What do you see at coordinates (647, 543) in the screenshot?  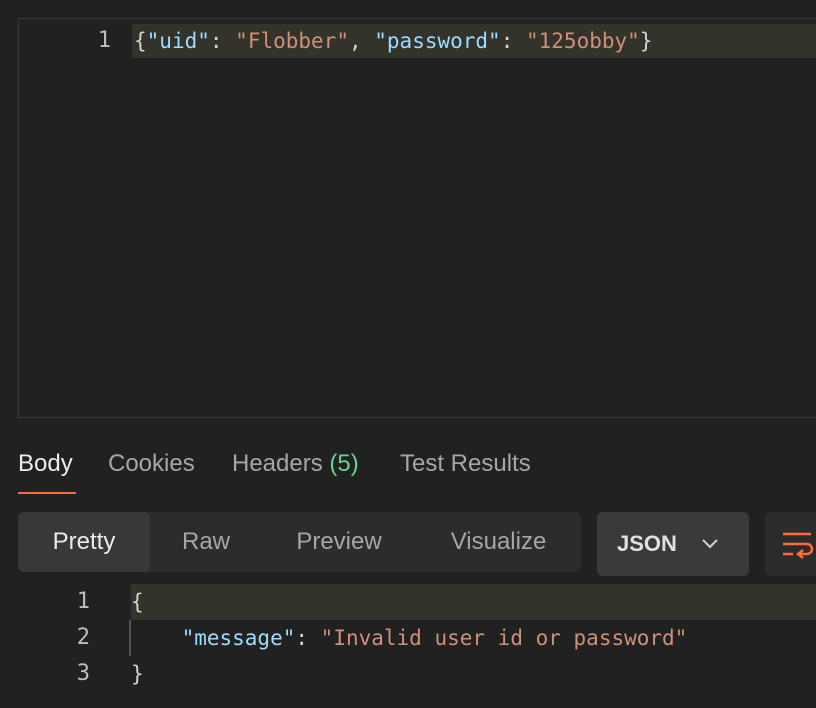 I see `format-select-value: JSON` at bounding box center [647, 543].